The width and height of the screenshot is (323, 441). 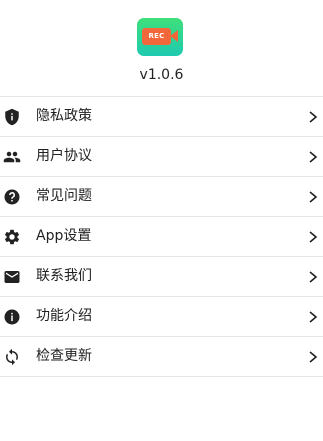 I want to click on menu-item-label: 检查更新, so click(x=64, y=356).